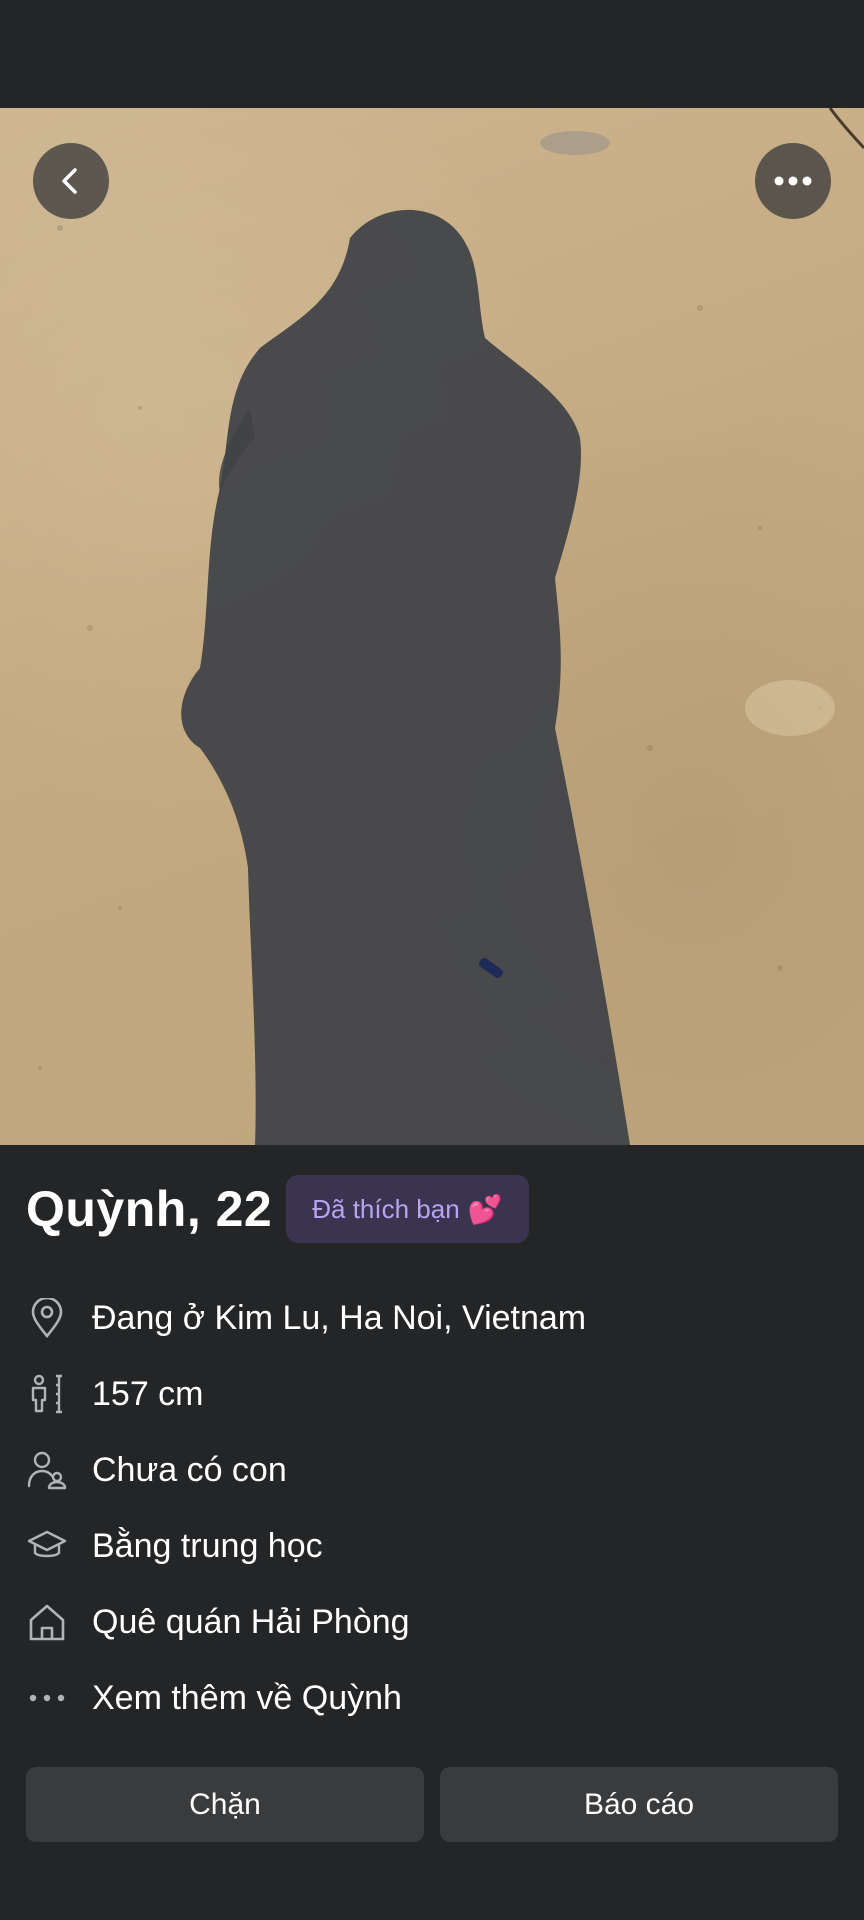 The image size is (864, 1920). Describe the element at coordinates (225, 1804) in the screenshot. I see `block-button: Chặn` at that location.